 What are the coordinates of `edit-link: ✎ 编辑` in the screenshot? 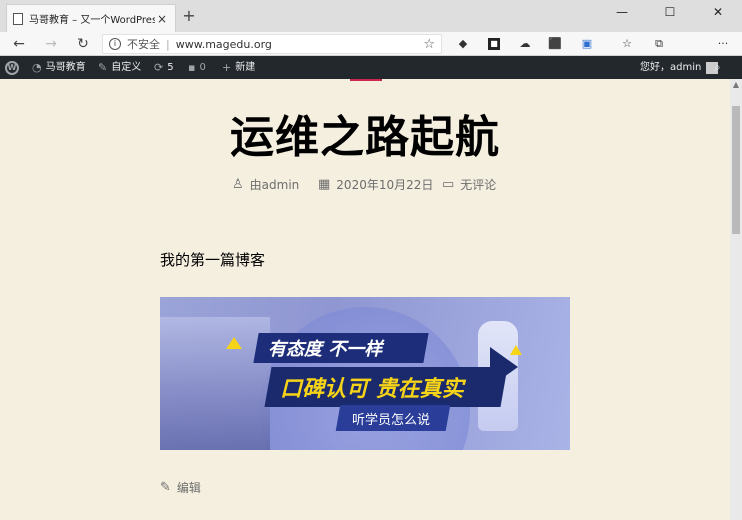 It's located at (180, 487).